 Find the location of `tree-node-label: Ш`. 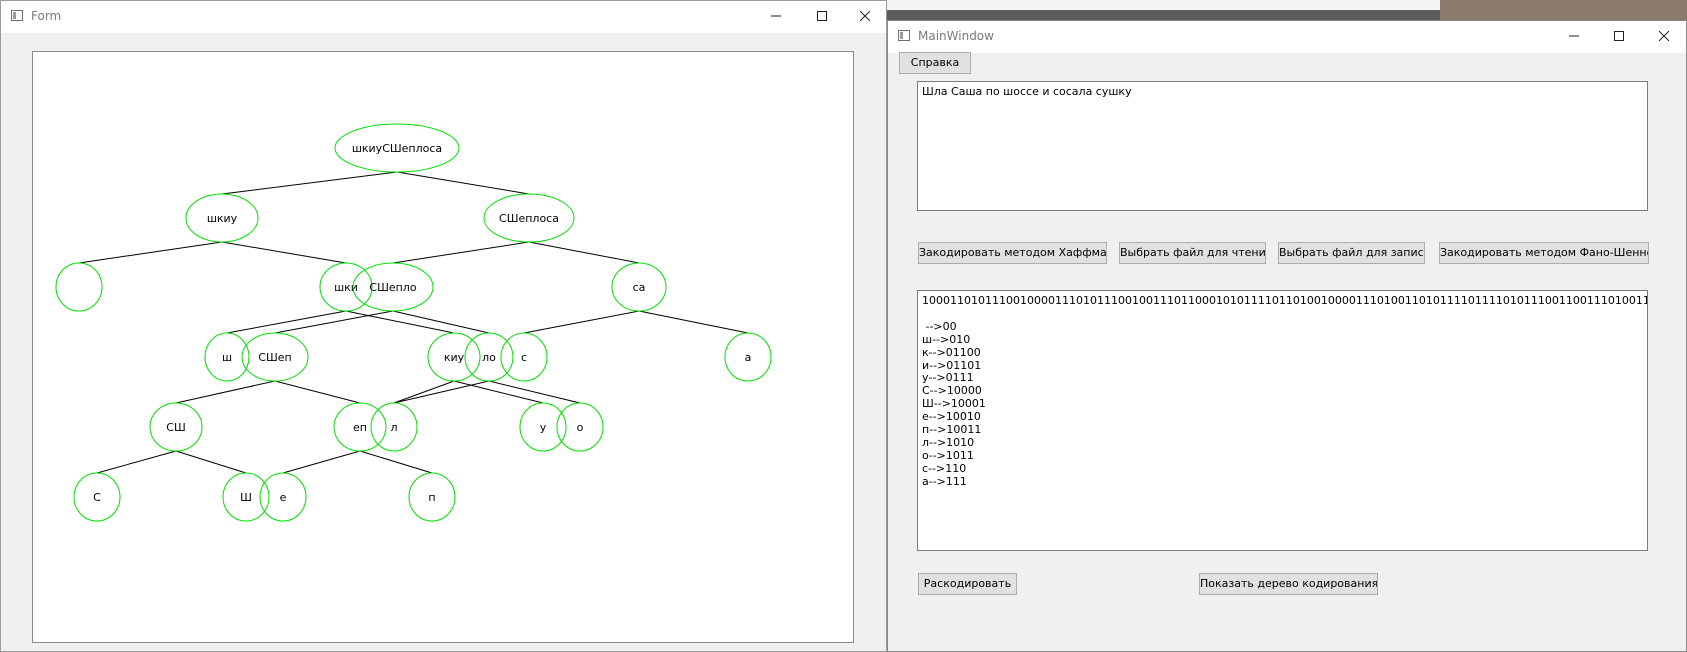

tree-node-label: Ш is located at coordinates (246, 497).